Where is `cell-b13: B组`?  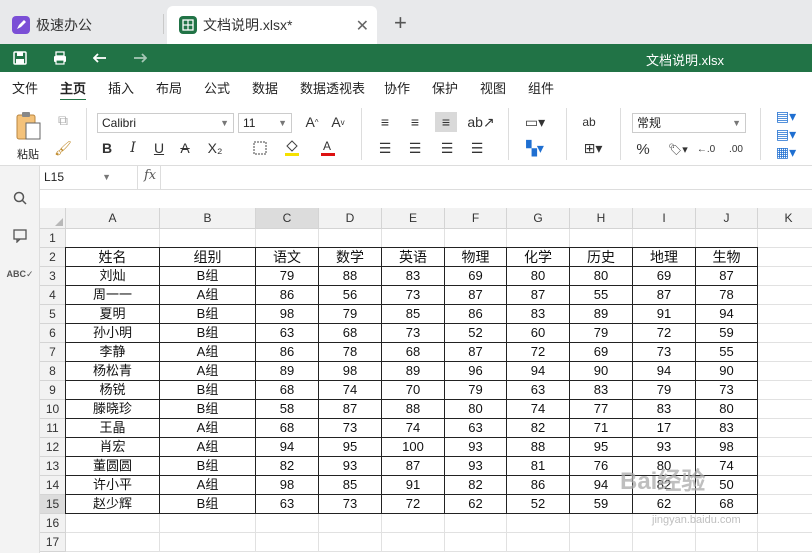 cell-b13: B组 is located at coordinates (208, 466).